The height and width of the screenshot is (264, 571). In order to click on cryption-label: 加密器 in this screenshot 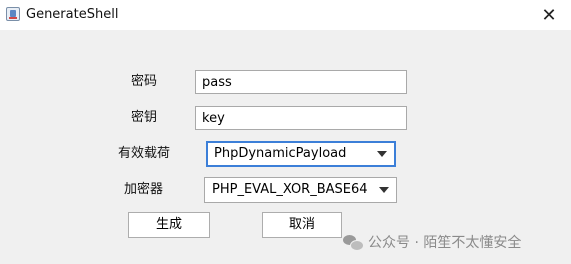, I will do `click(144, 189)`.